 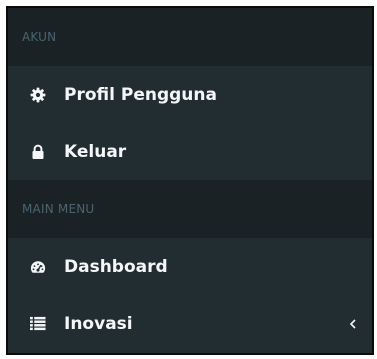 I want to click on lock-icon, so click(x=38, y=152).